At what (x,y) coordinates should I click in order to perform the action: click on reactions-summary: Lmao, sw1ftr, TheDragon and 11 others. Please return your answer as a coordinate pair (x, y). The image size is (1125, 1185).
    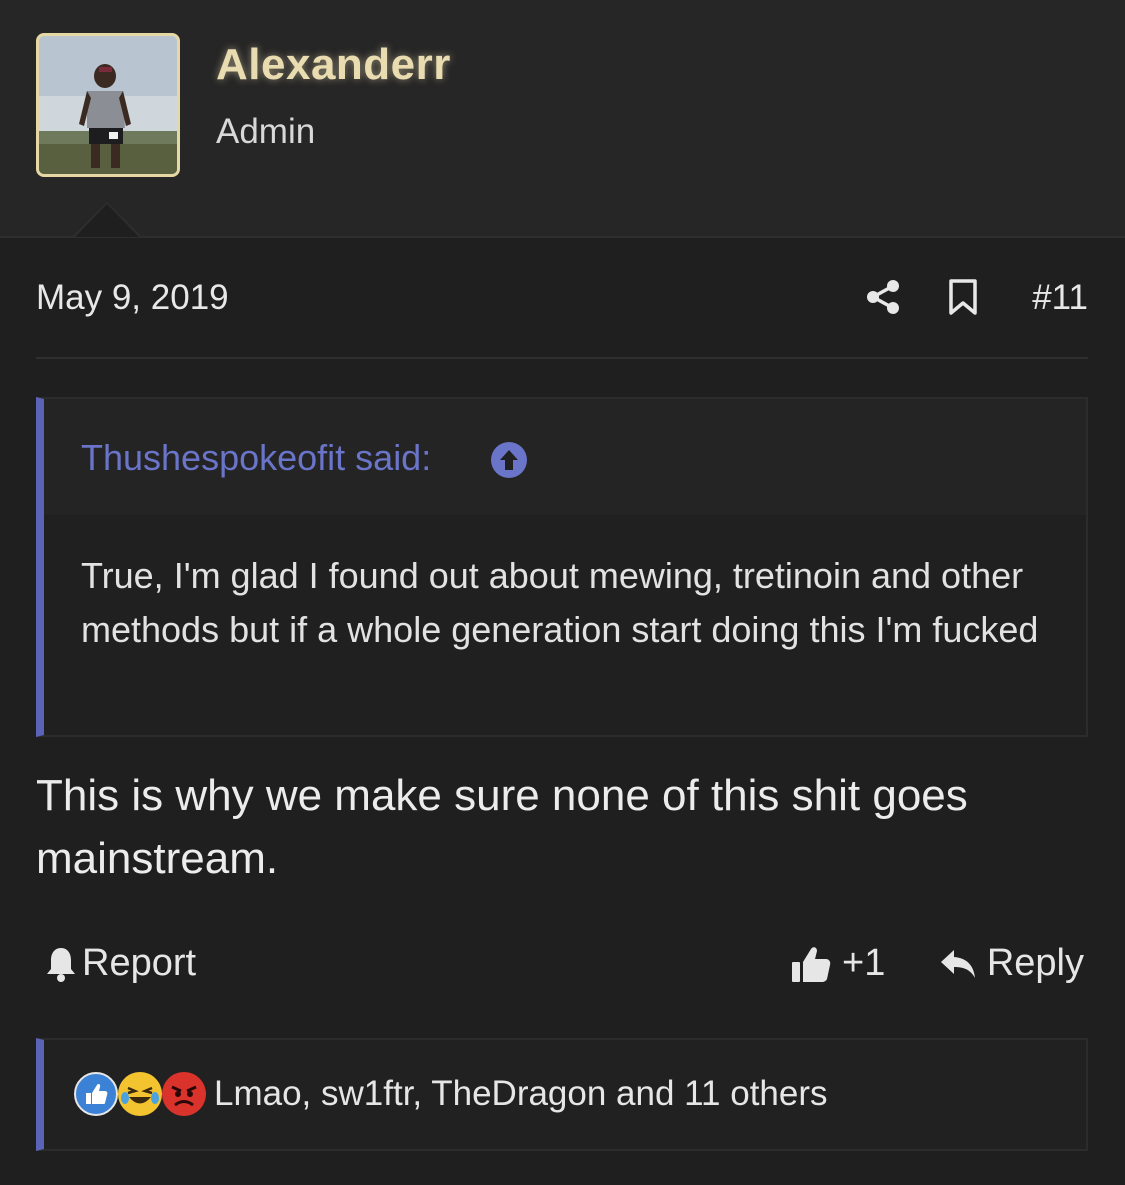
    Looking at the image, I should click on (521, 1094).